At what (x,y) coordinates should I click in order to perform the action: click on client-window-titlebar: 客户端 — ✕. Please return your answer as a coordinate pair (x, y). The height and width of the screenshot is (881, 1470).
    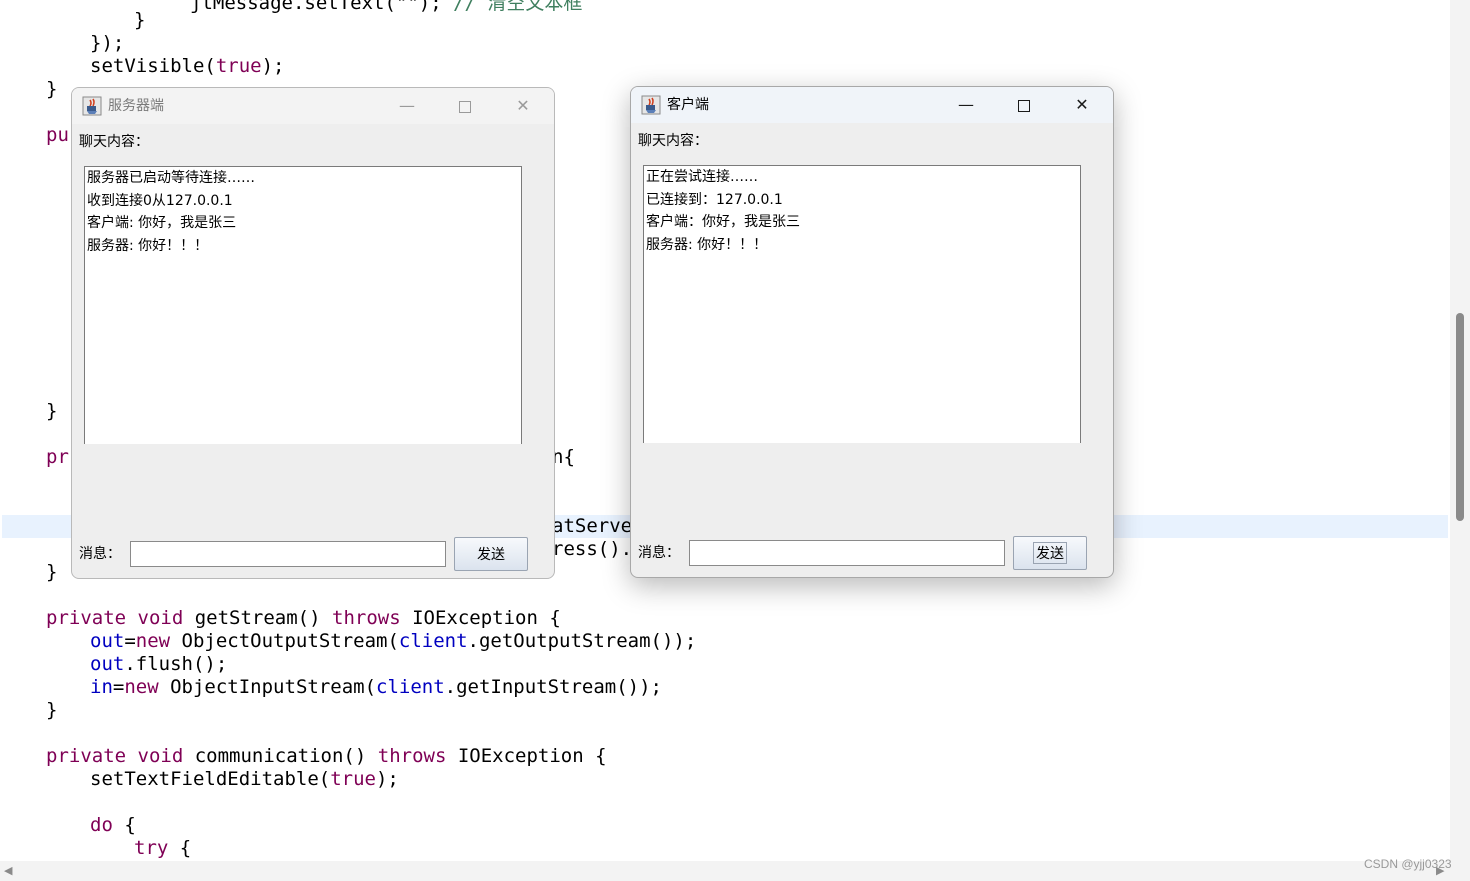
    Looking at the image, I should click on (872, 105).